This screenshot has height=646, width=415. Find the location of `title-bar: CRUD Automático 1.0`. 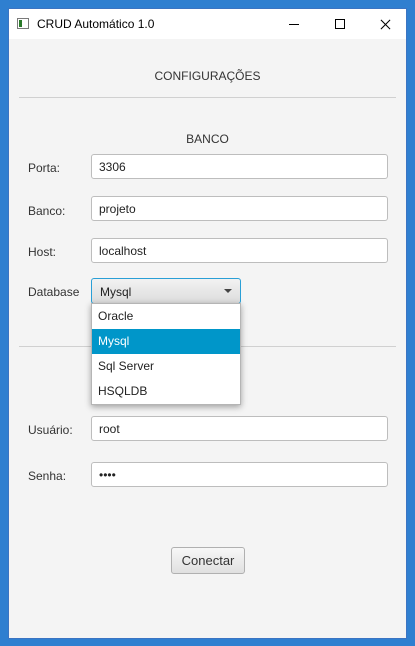

title-bar: CRUD Automático 1.0 is located at coordinates (207, 24).